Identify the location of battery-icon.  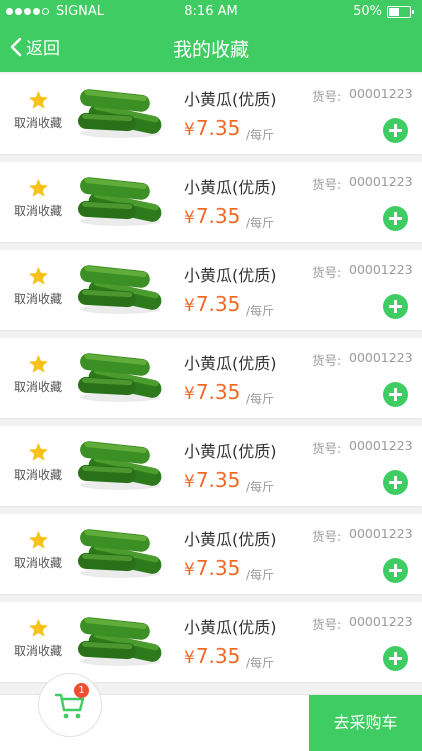
(399, 11).